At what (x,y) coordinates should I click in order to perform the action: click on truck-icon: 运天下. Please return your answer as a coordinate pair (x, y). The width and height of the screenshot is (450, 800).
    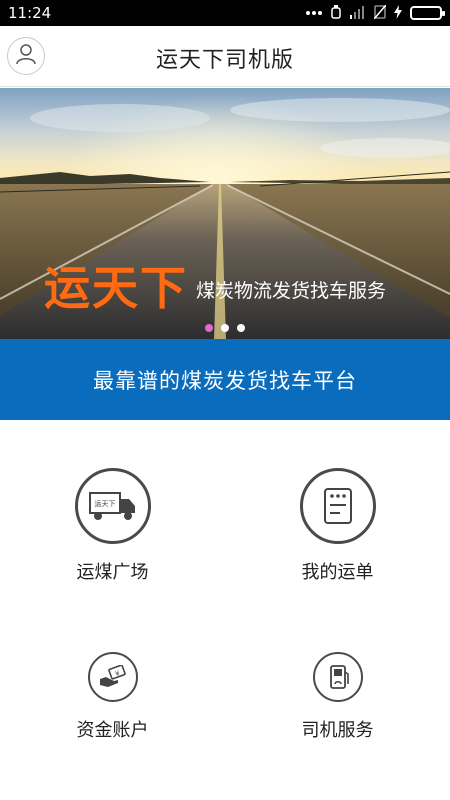
    Looking at the image, I should click on (112, 506).